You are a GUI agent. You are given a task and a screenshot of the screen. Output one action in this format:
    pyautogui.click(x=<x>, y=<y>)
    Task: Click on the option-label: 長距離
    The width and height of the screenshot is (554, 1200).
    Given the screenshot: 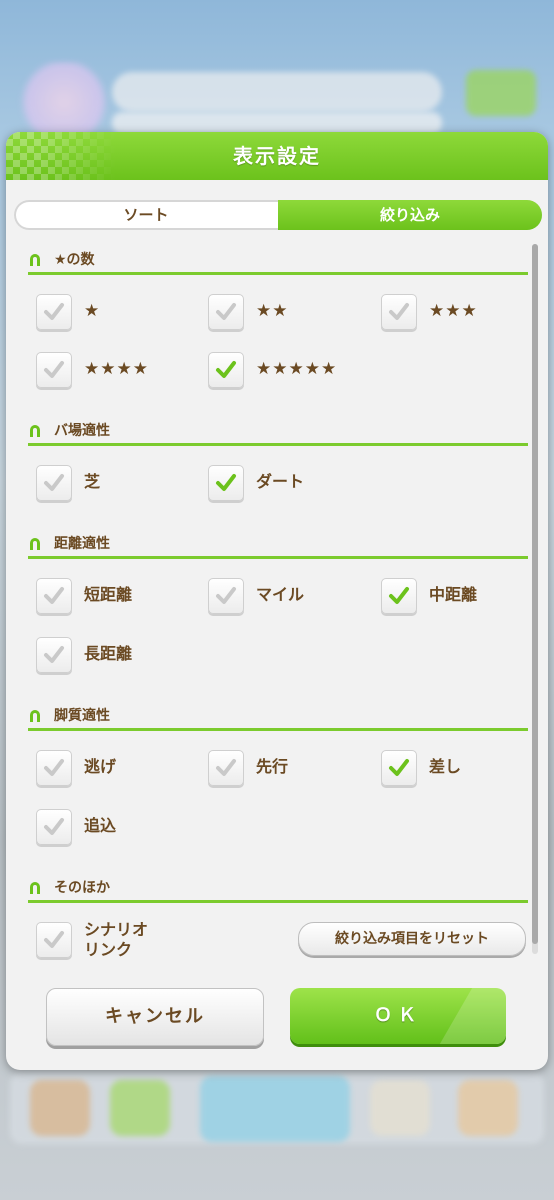 What is the action you would take?
    pyautogui.click(x=108, y=653)
    